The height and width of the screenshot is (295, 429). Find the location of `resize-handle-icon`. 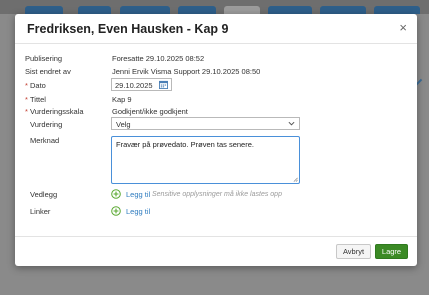

resize-handle-icon is located at coordinates (295, 179).